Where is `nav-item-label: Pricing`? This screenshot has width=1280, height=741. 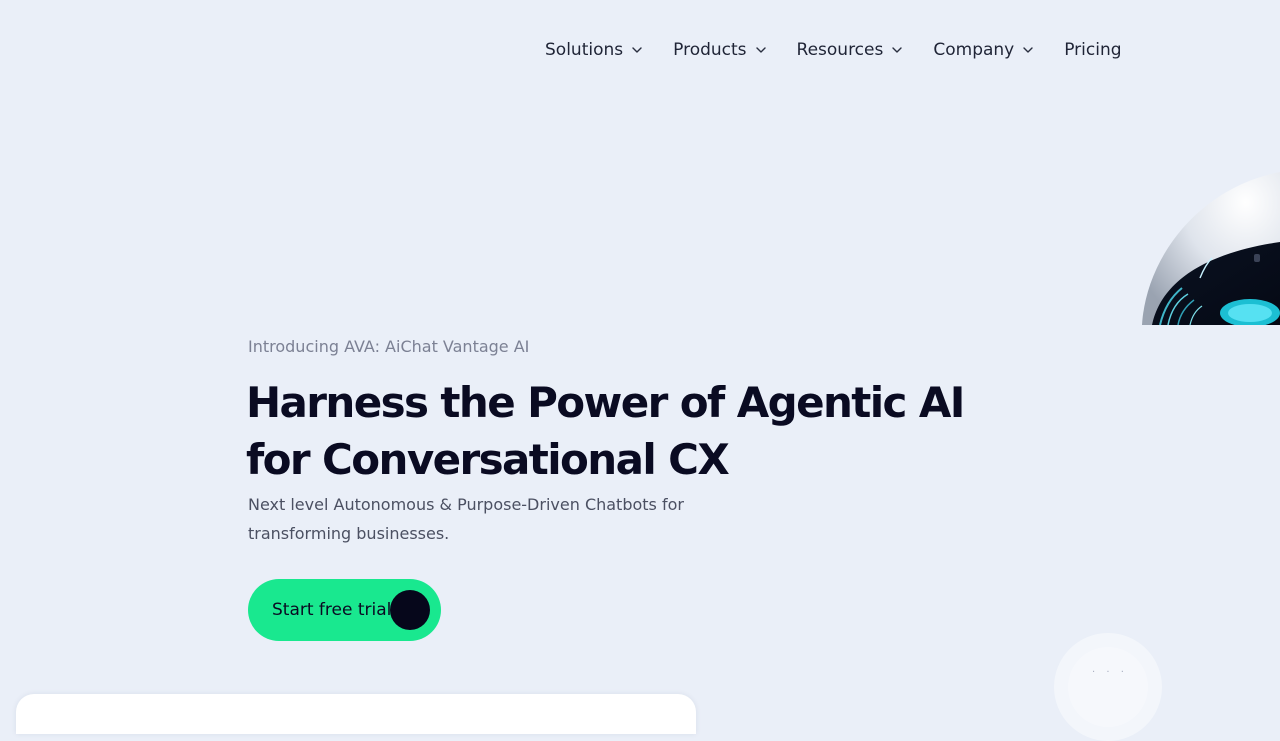 nav-item-label: Pricing is located at coordinates (1093, 50).